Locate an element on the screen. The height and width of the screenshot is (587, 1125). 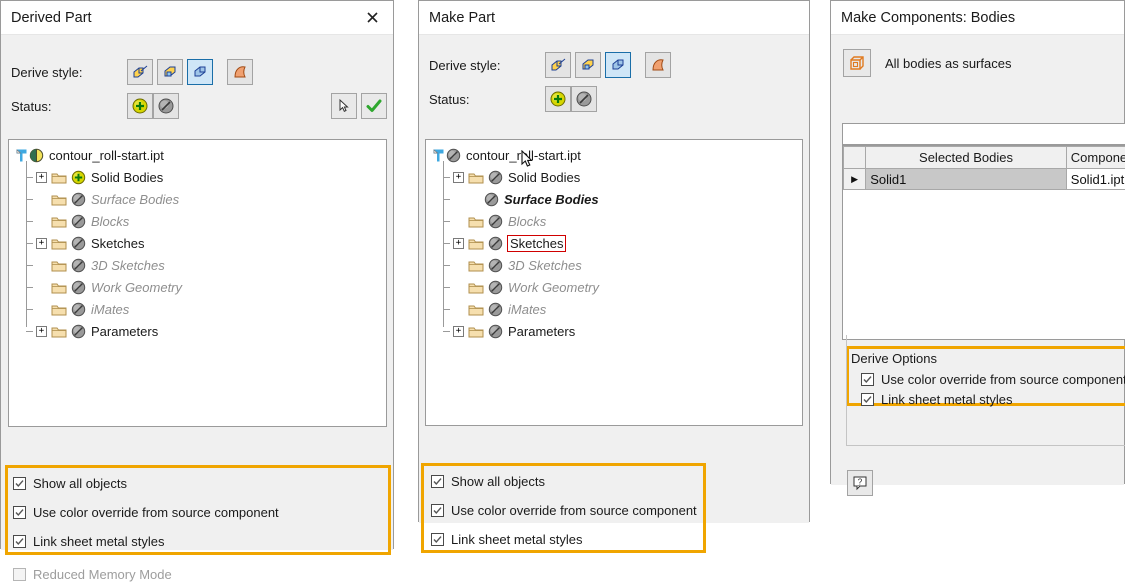
column-header-component: Component is located at coordinates (1095, 158).